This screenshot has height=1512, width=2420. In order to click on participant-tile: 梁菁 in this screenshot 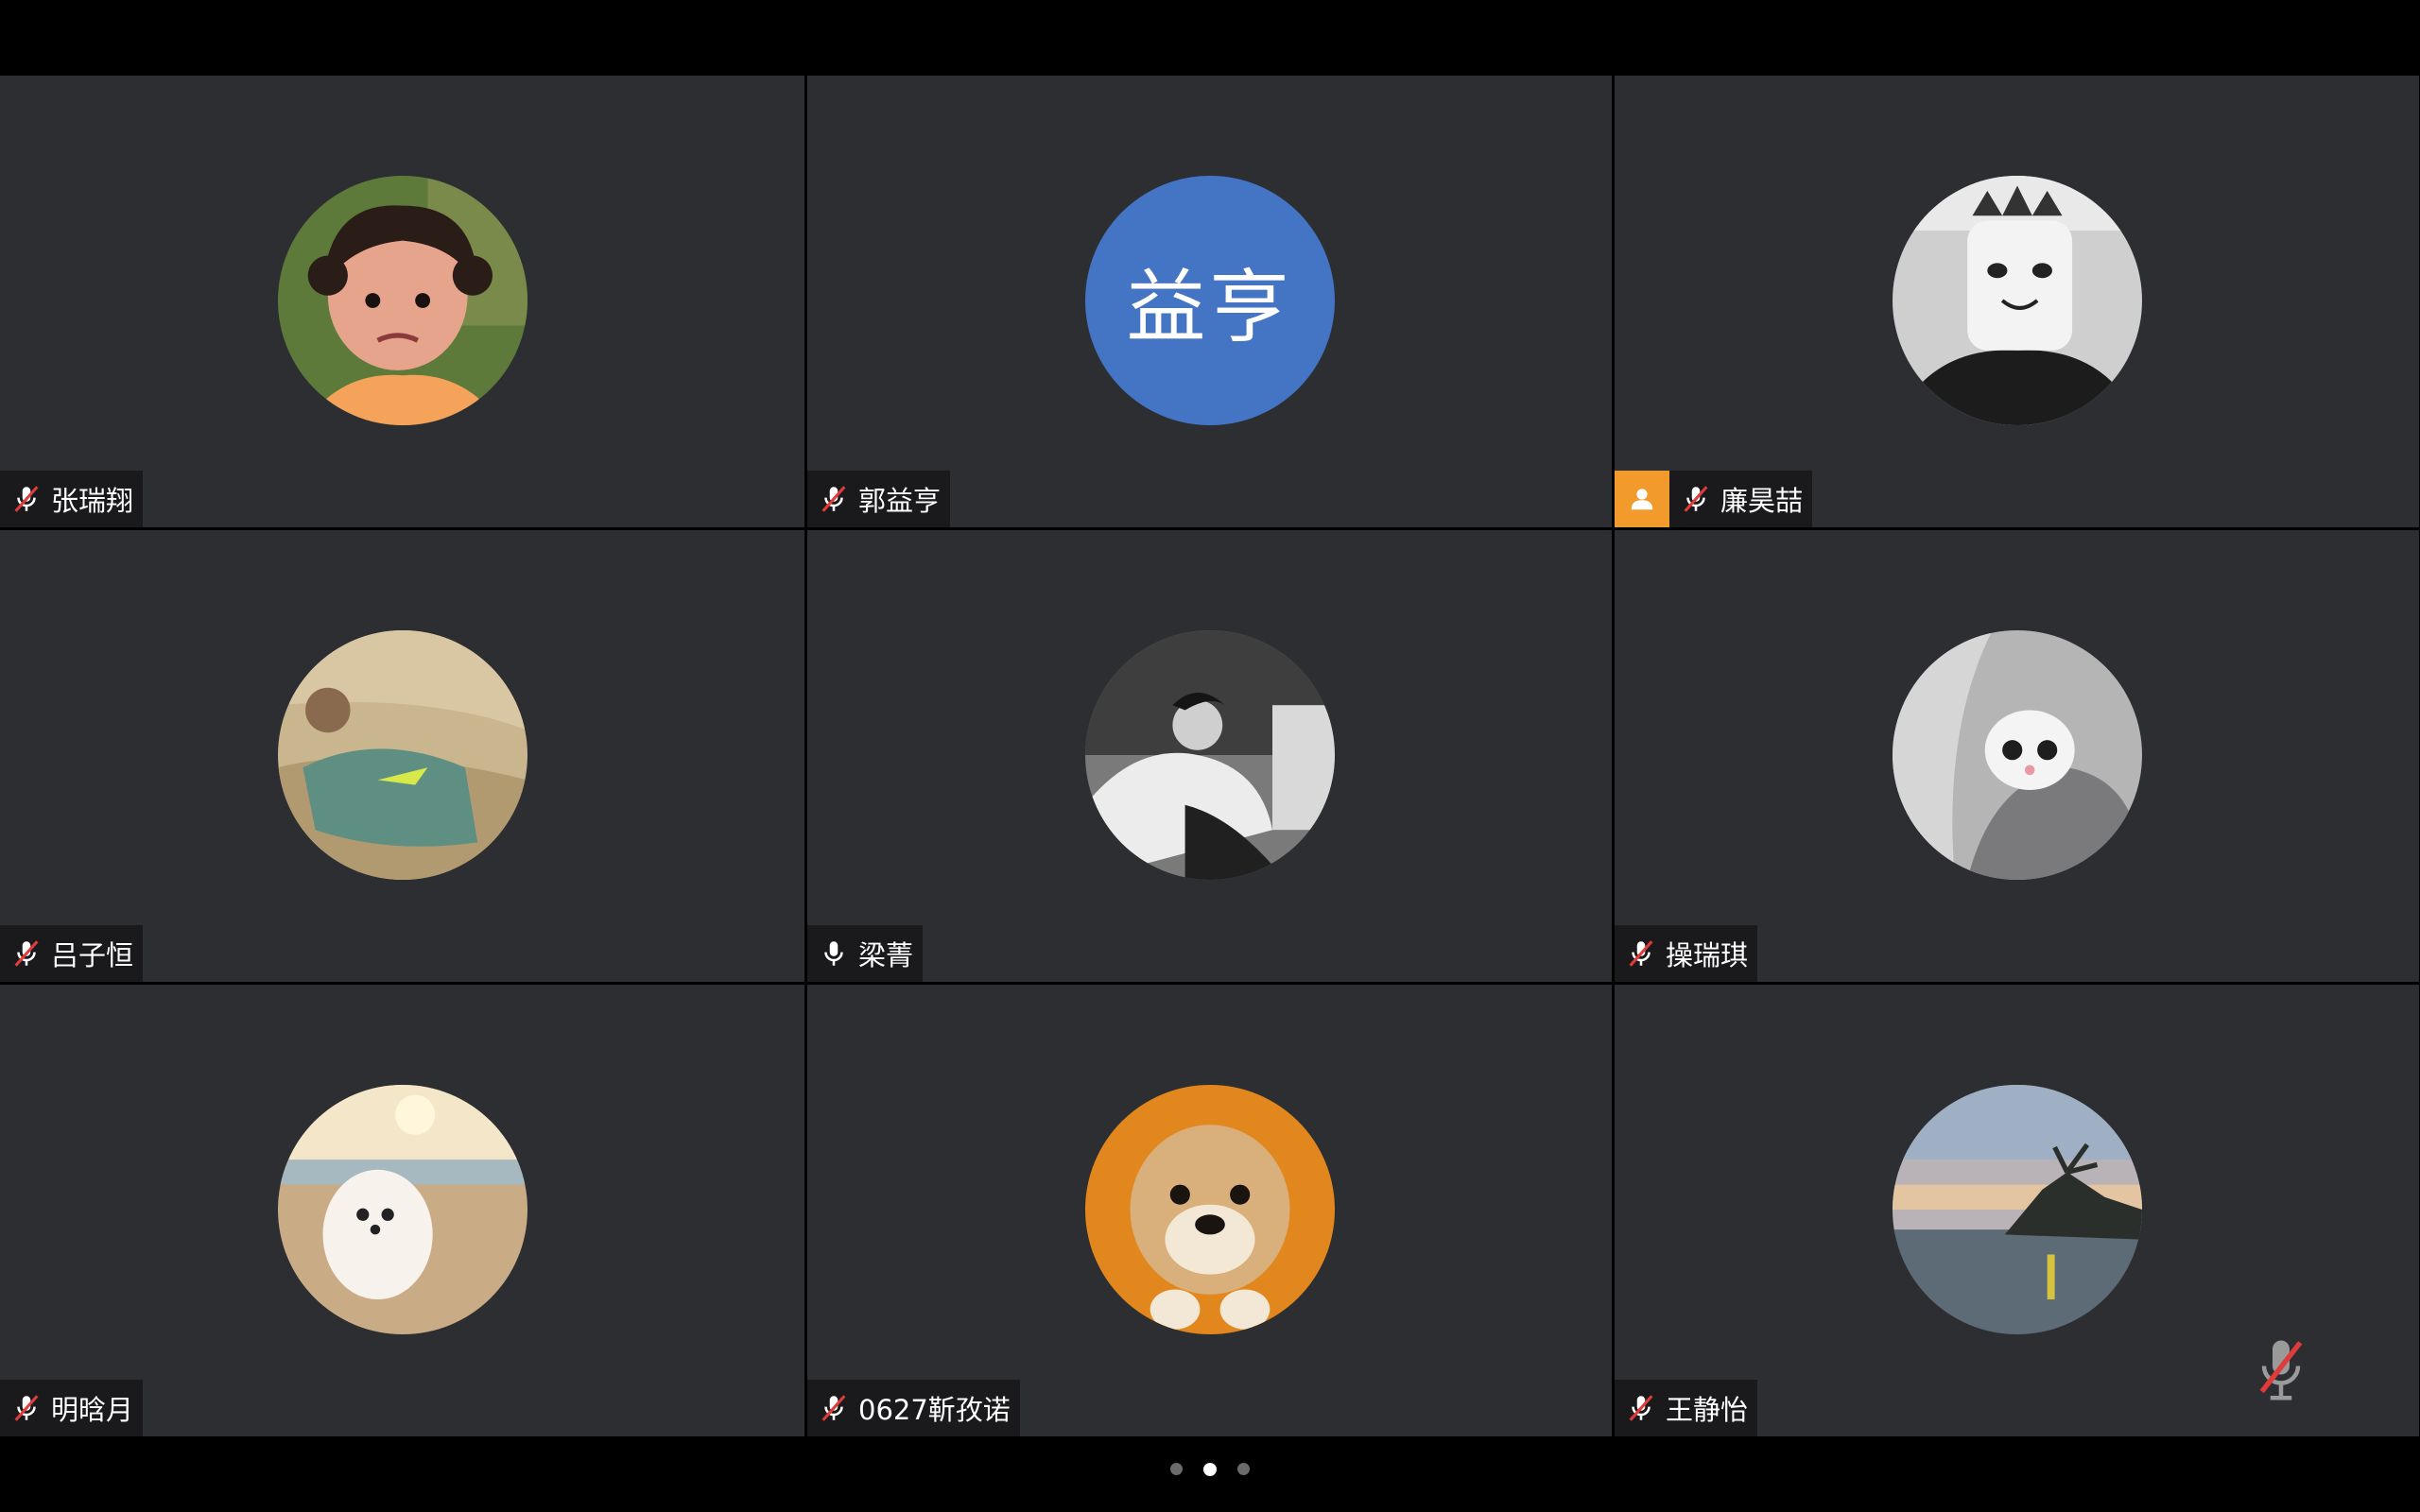, I will do `click(1210, 756)`.